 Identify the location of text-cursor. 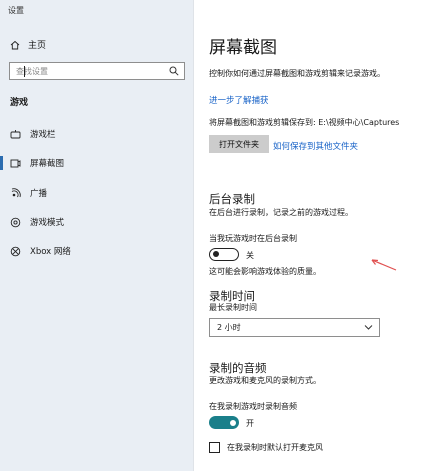
(24, 71).